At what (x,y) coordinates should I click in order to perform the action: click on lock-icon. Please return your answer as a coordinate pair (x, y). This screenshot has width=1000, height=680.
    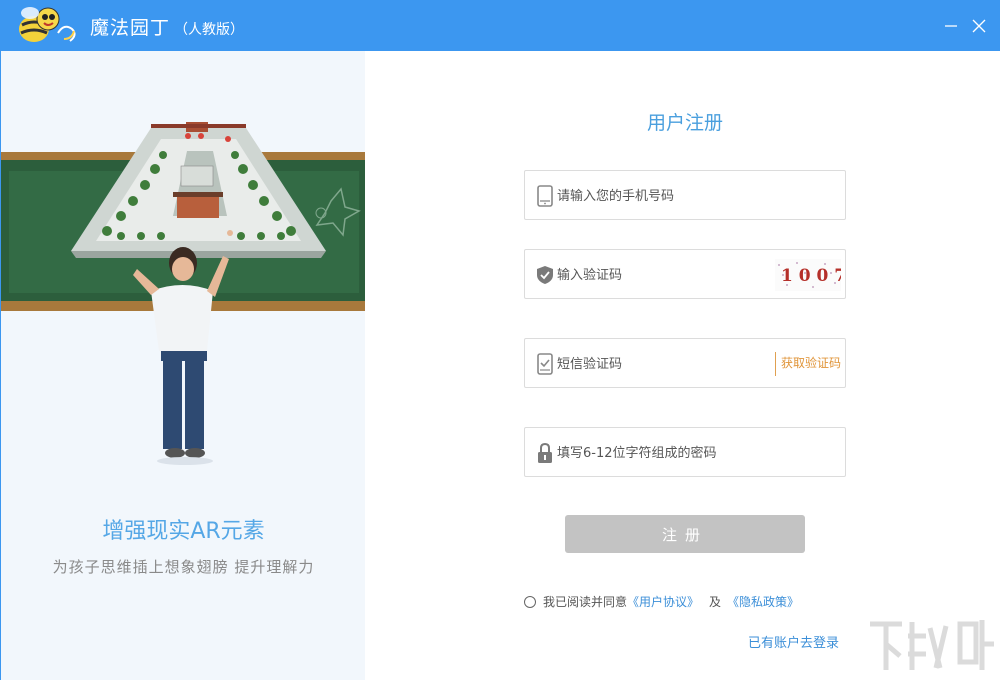
    Looking at the image, I should click on (545, 453).